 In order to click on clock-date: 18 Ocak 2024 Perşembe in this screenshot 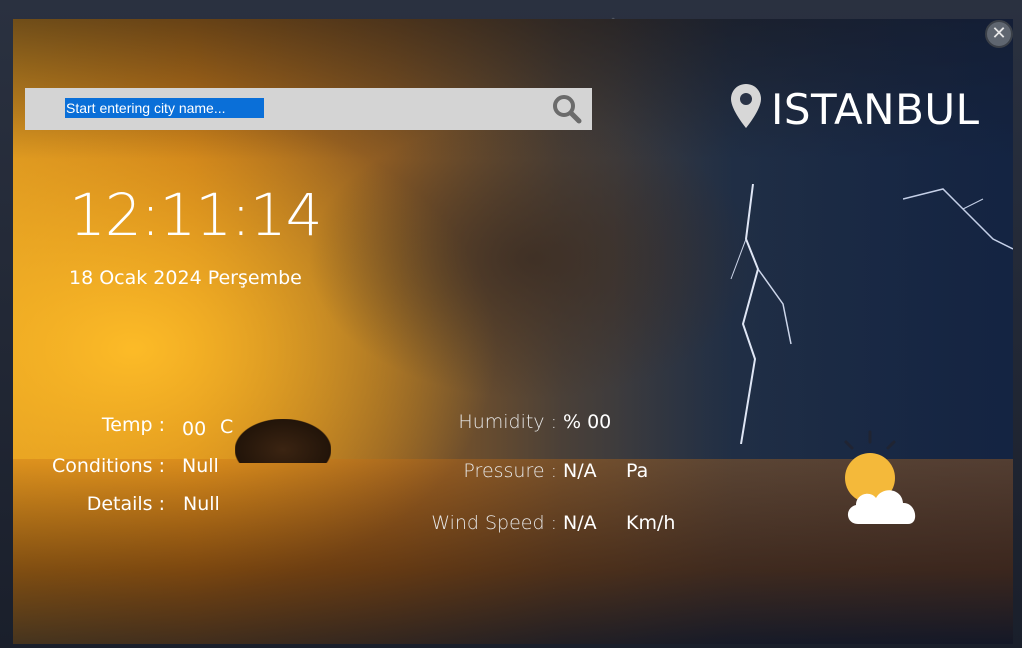, I will do `click(185, 278)`.